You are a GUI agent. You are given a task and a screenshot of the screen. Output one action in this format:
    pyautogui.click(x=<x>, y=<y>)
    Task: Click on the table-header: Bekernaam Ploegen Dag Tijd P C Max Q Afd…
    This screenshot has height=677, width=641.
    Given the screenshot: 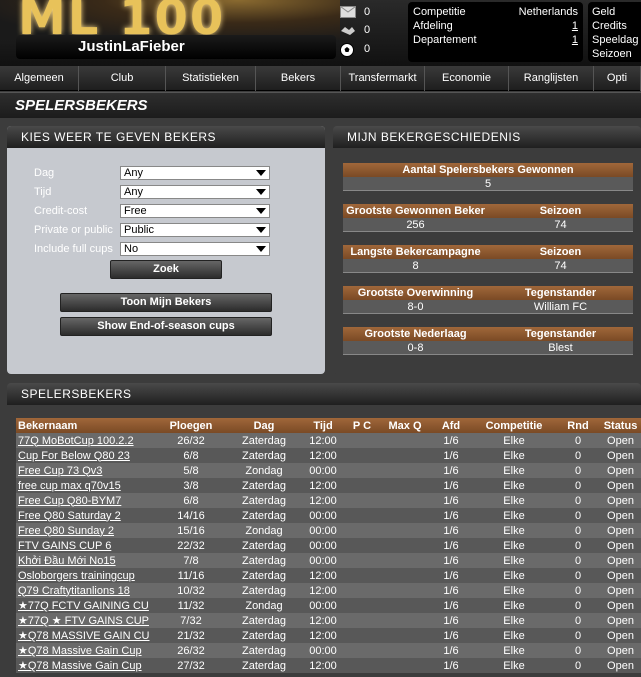 What is the action you would take?
    pyautogui.click(x=328, y=425)
    